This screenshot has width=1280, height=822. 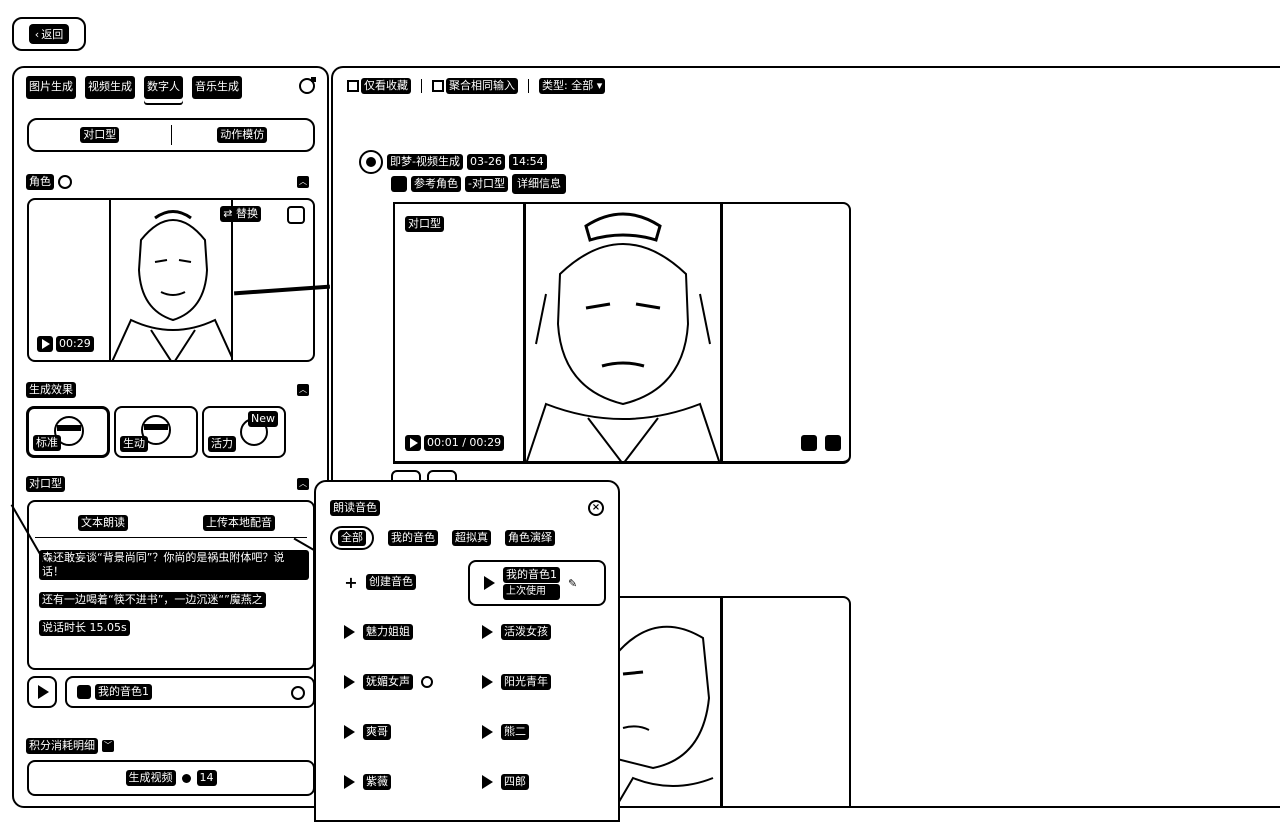 What do you see at coordinates (84, 692) in the screenshot?
I see `voice-icon` at bounding box center [84, 692].